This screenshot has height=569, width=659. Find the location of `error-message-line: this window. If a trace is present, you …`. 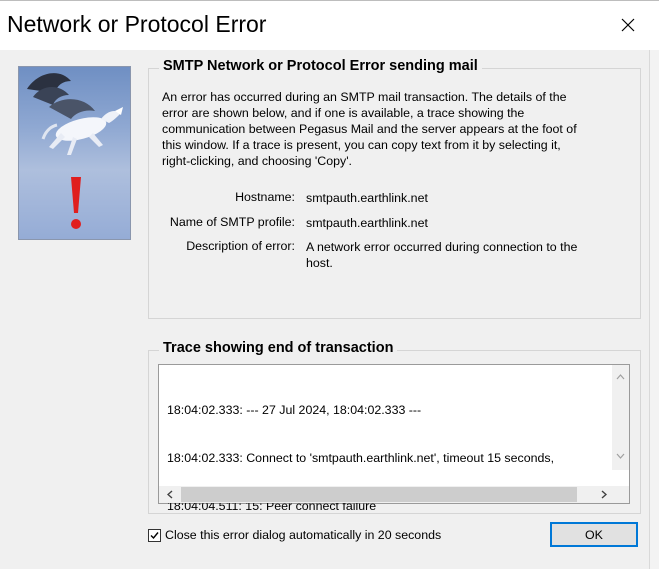

error-message-line: this window. If a trace is present, you … is located at coordinates (361, 145).